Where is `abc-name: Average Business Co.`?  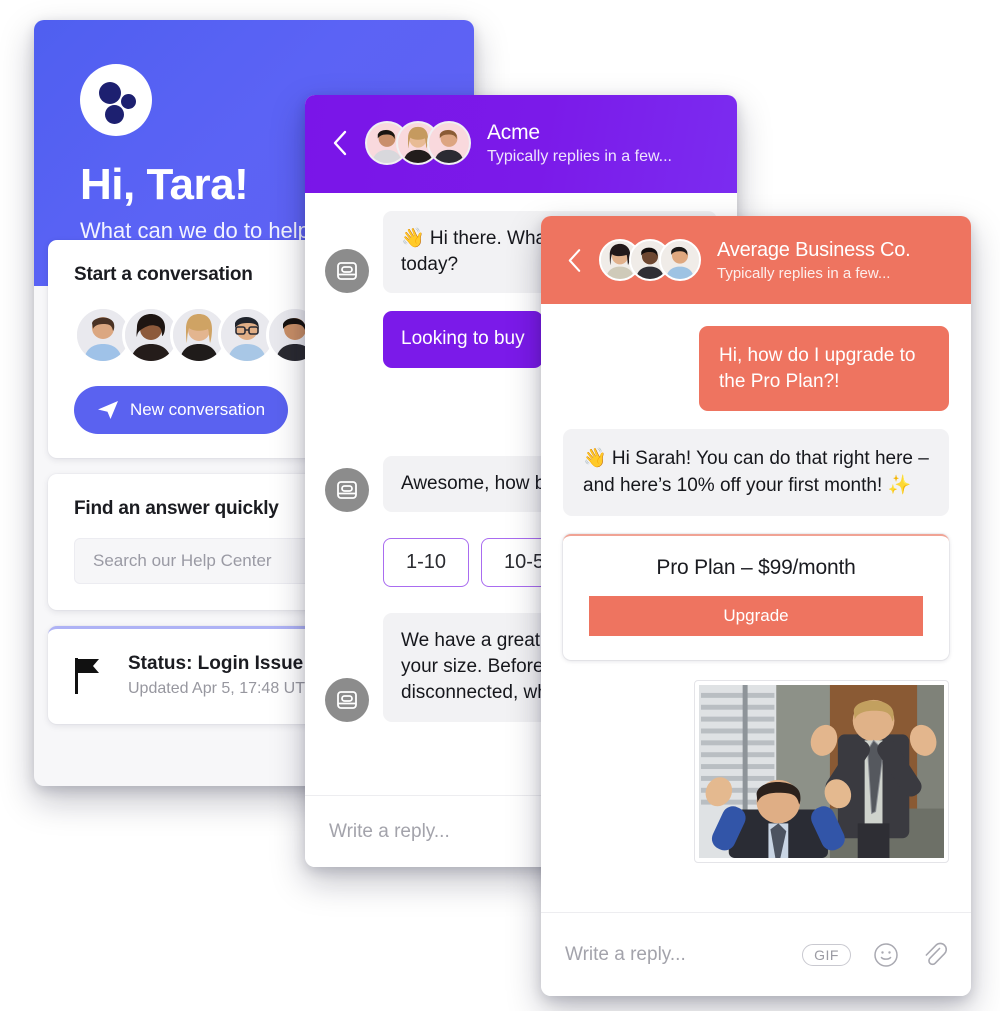
abc-name: Average Business Co. is located at coordinates (814, 250).